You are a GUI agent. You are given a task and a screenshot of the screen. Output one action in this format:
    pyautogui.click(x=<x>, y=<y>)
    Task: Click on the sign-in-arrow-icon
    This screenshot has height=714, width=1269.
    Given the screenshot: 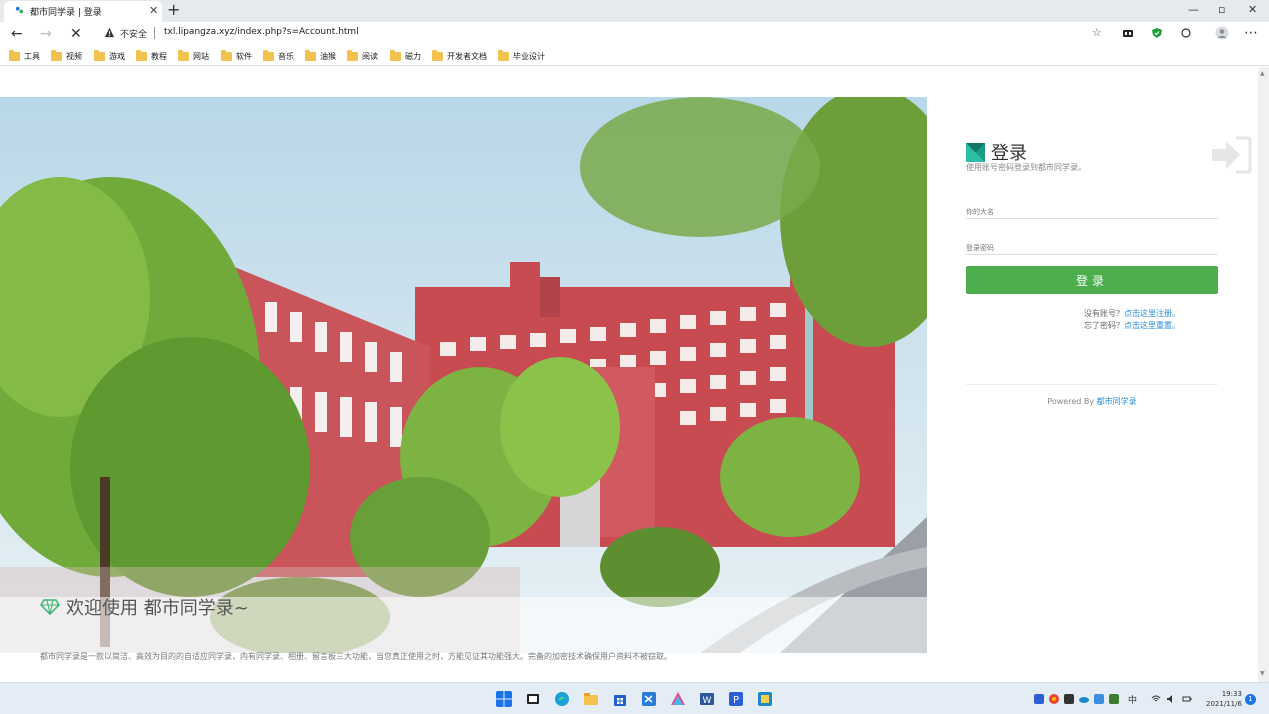 What is the action you would take?
    pyautogui.click(x=1232, y=155)
    